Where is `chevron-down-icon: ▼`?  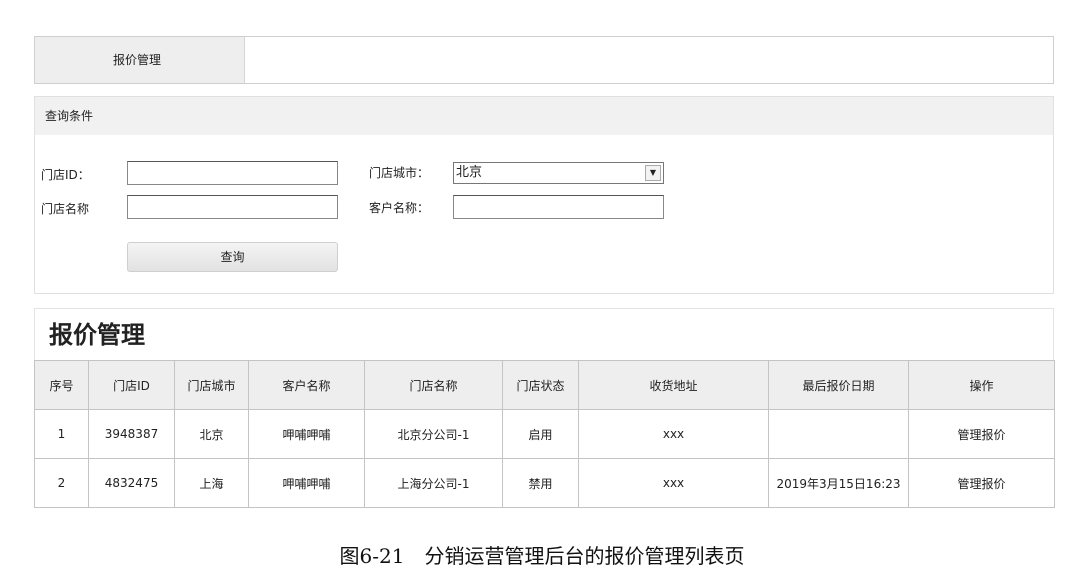
chevron-down-icon: ▼ is located at coordinates (653, 173).